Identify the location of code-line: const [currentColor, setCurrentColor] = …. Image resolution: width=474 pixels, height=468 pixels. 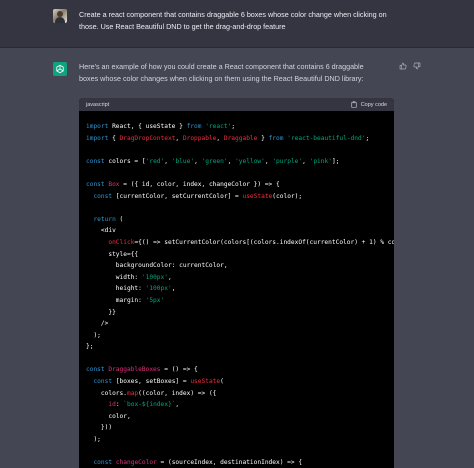
(236, 197).